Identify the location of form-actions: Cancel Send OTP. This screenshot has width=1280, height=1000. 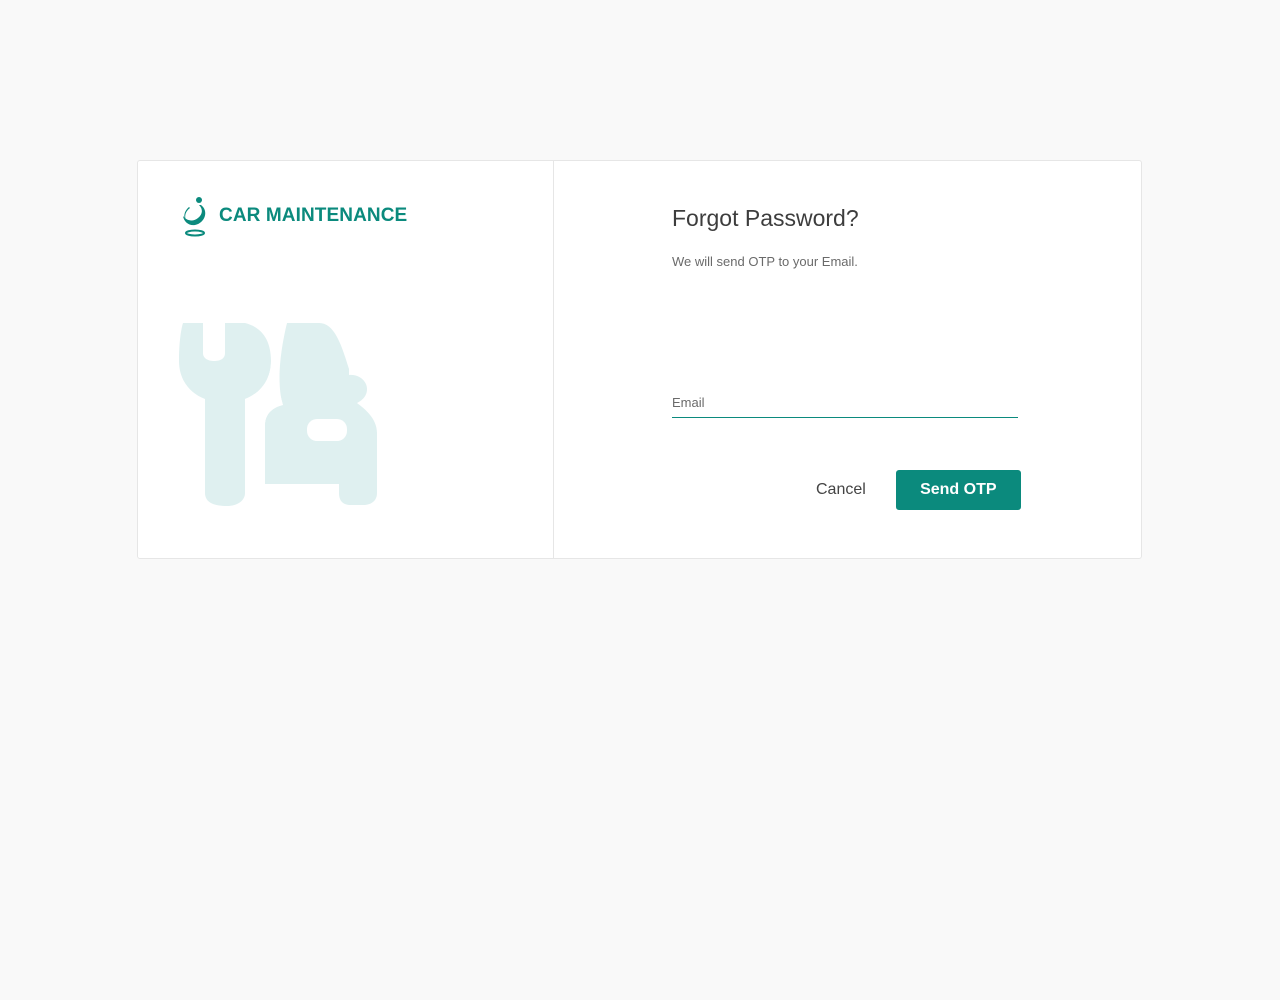
(911, 490).